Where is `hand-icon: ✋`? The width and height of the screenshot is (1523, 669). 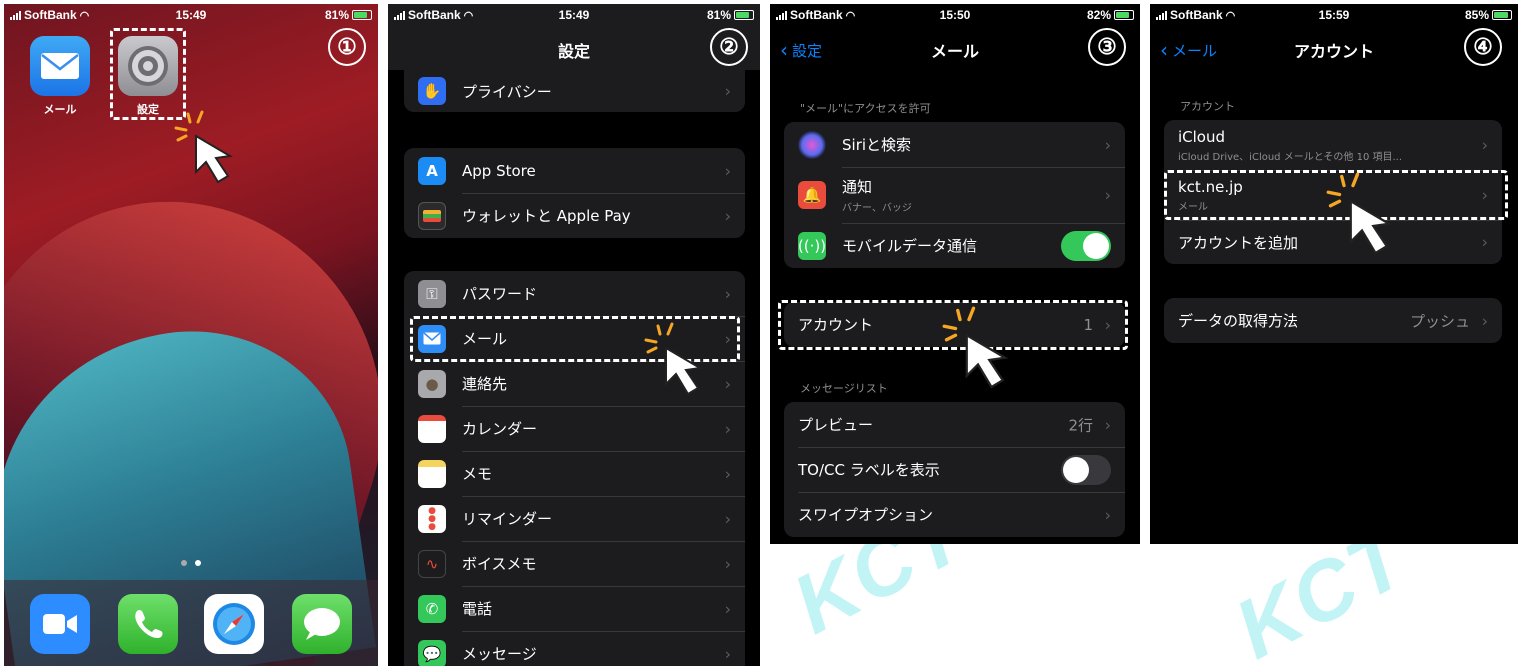 hand-icon: ✋ is located at coordinates (432, 91).